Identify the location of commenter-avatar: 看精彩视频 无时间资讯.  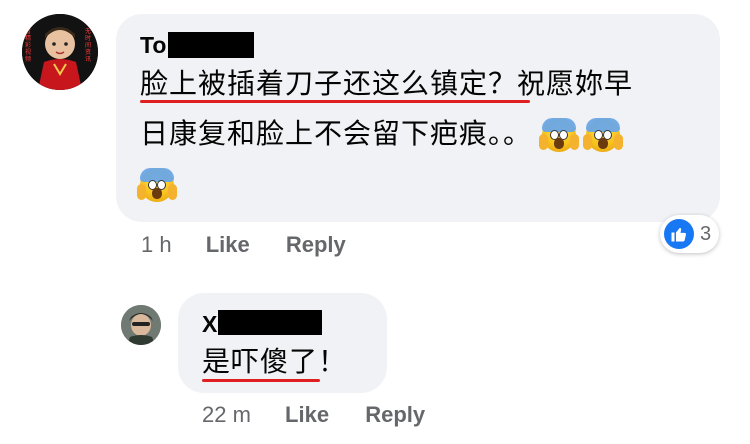
(60, 52).